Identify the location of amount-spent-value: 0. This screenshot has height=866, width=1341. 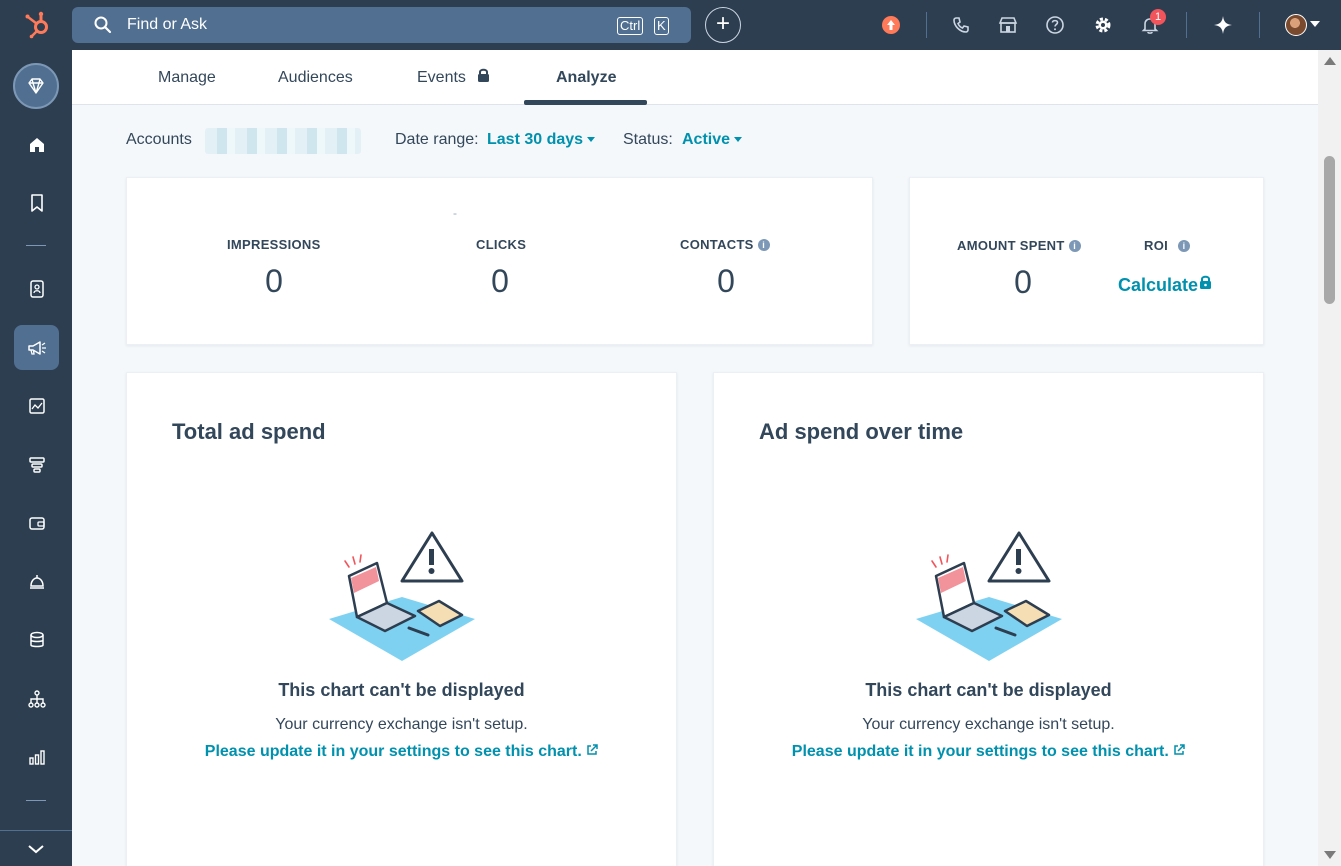
(1023, 282).